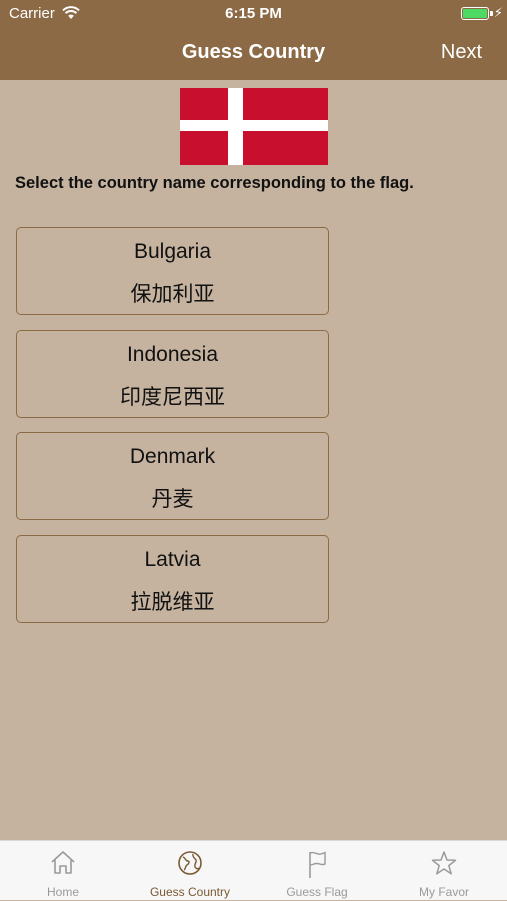 This screenshot has height=901, width=507. I want to click on tab-my-favor: My Favor, so click(444, 871).